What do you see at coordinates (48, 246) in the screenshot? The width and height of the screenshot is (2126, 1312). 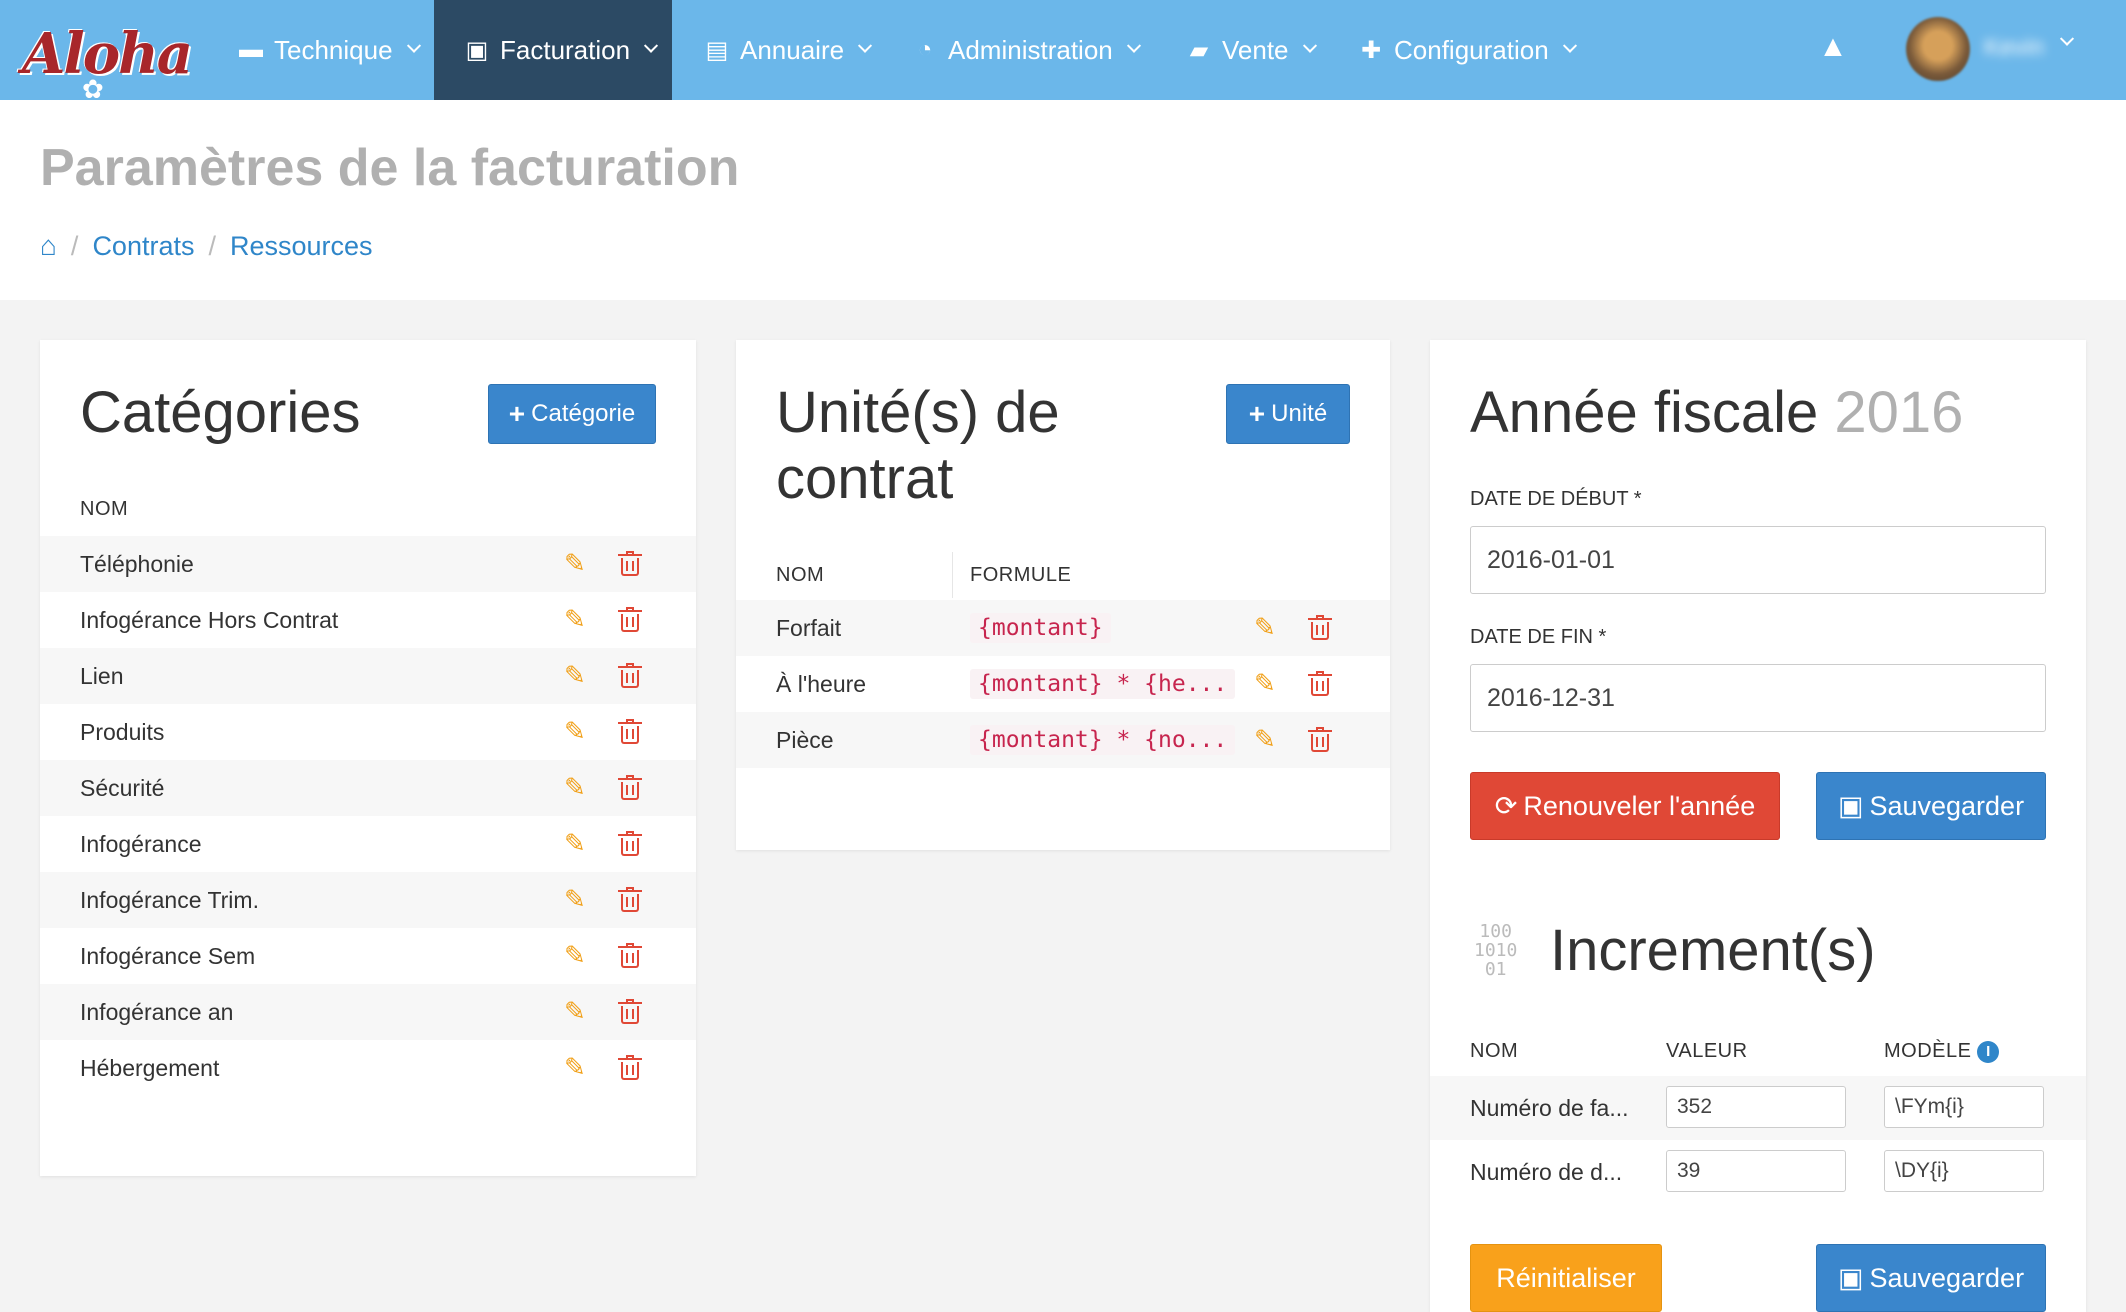 I see `home-icon: ⌂` at bounding box center [48, 246].